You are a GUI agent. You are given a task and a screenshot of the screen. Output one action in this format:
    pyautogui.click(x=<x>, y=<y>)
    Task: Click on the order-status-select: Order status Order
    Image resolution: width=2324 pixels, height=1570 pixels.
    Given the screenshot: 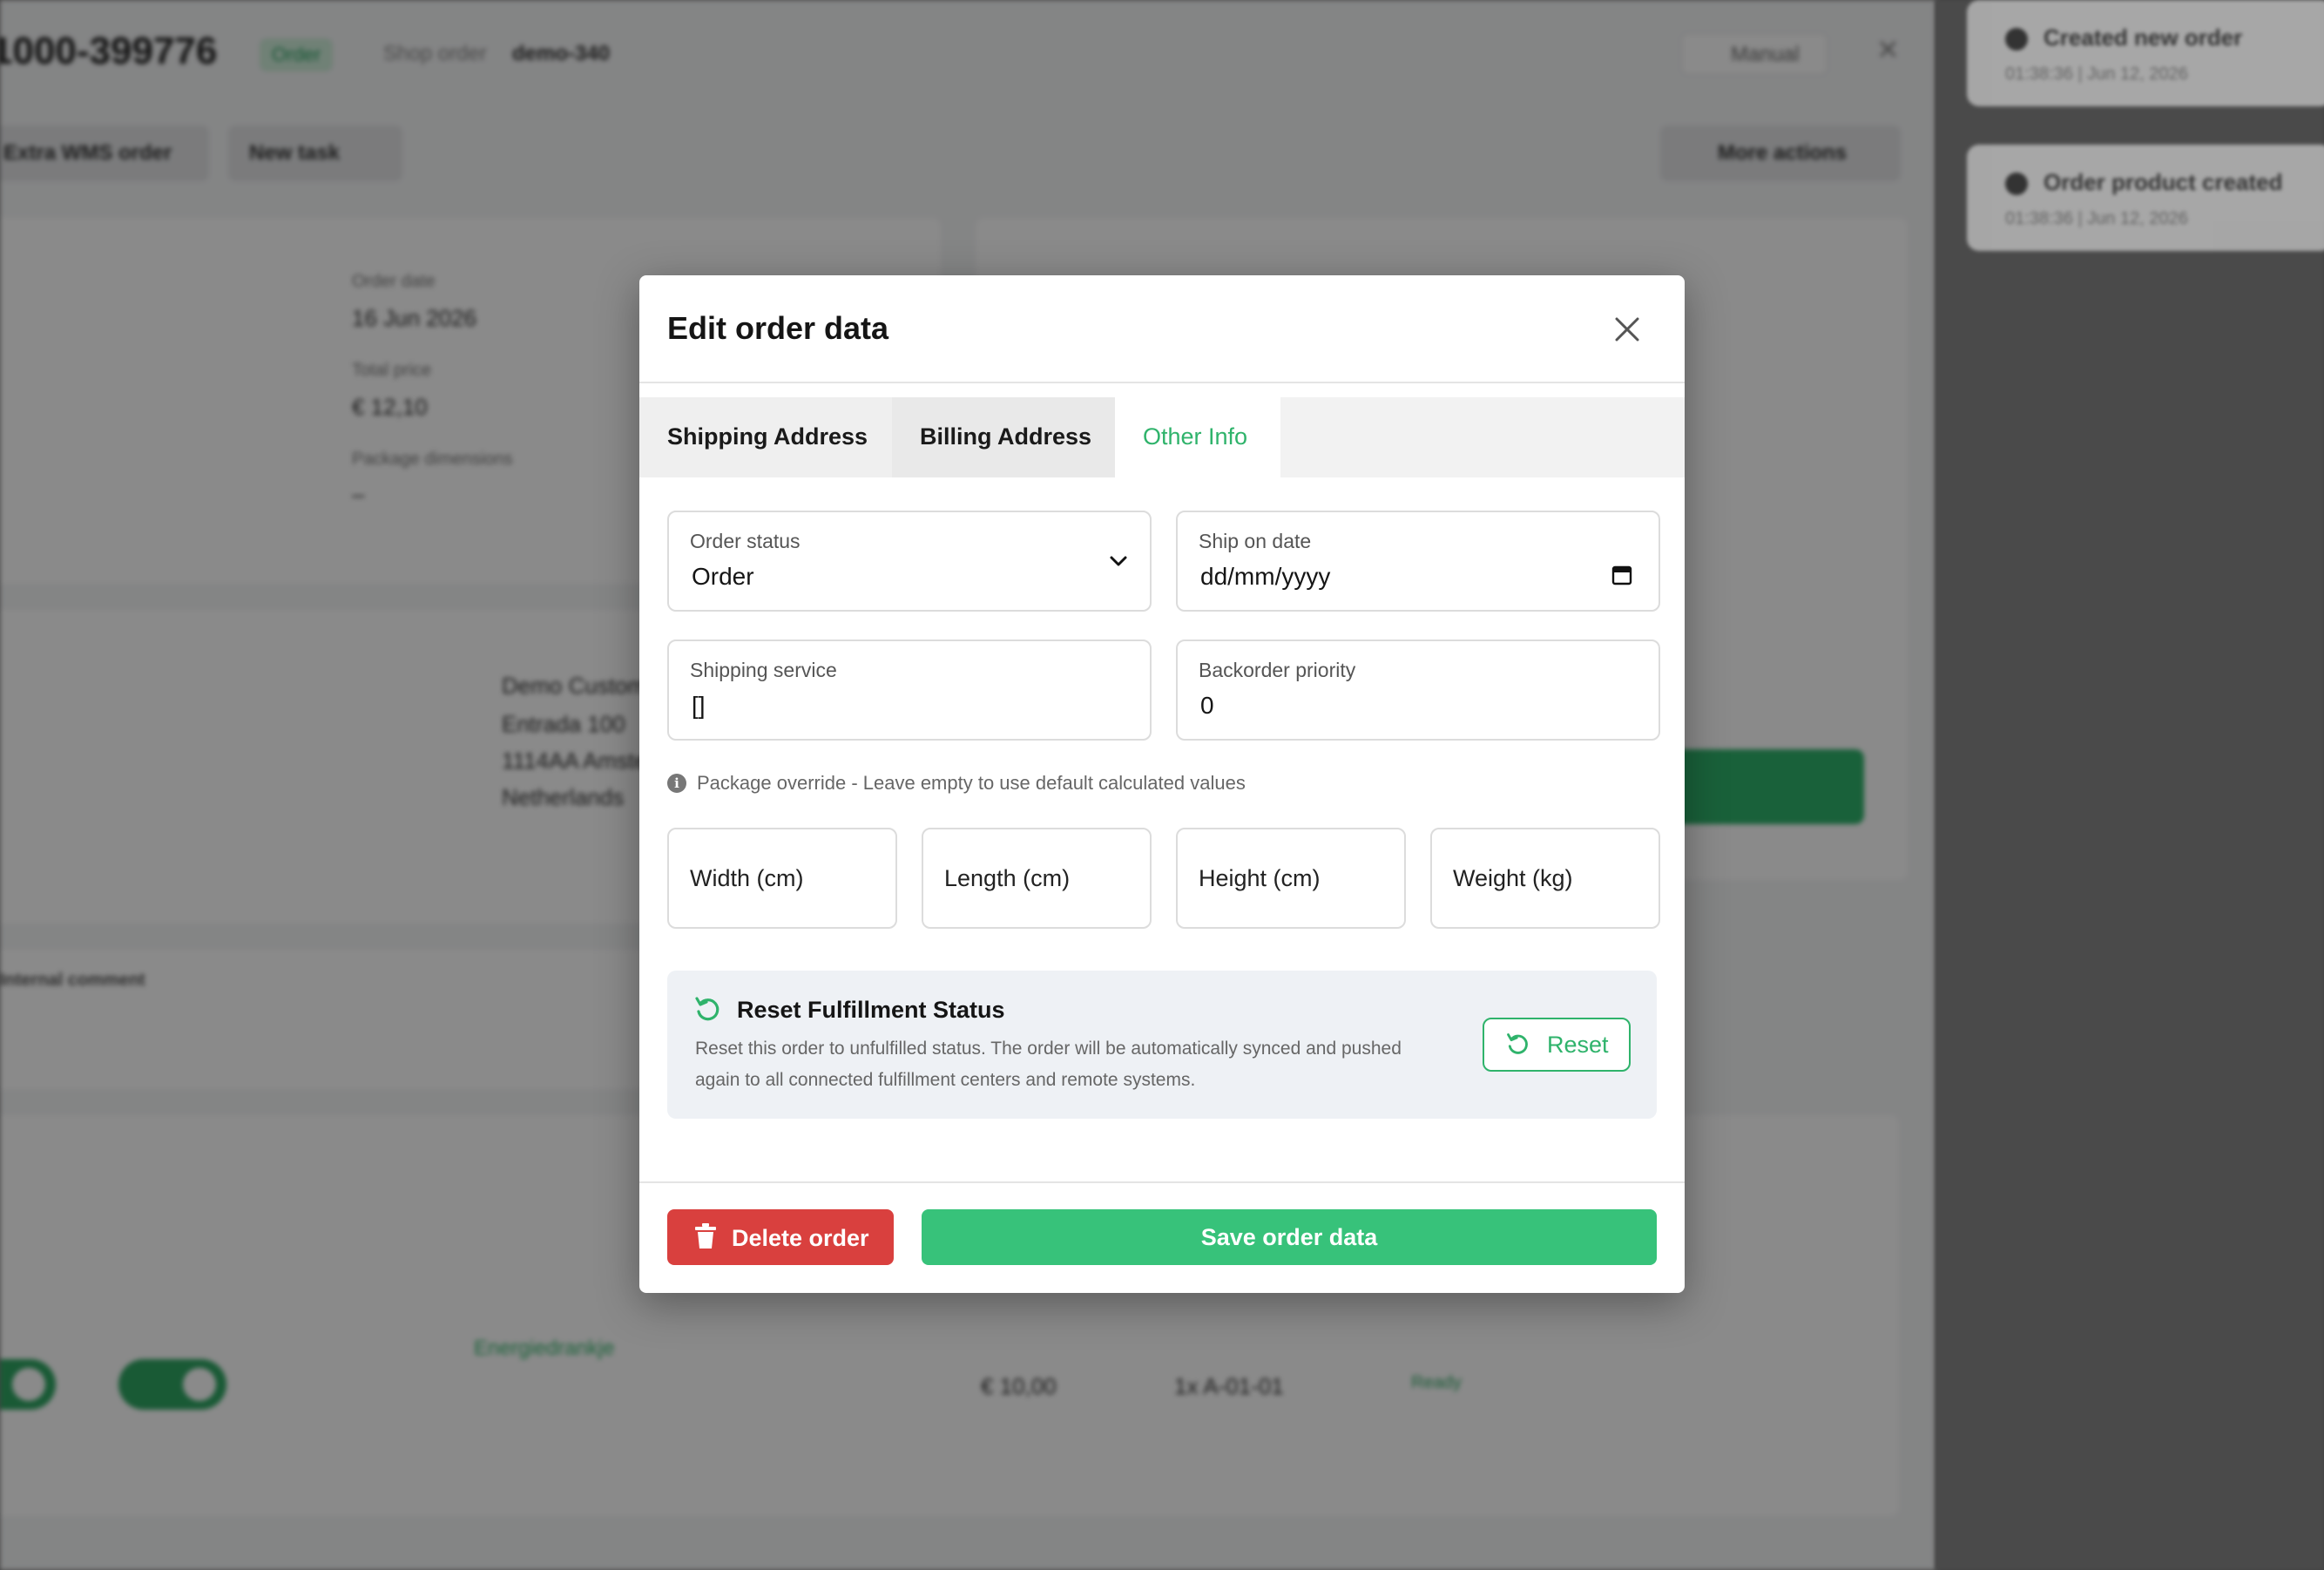 What is the action you would take?
    pyautogui.click(x=909, y=561)
    